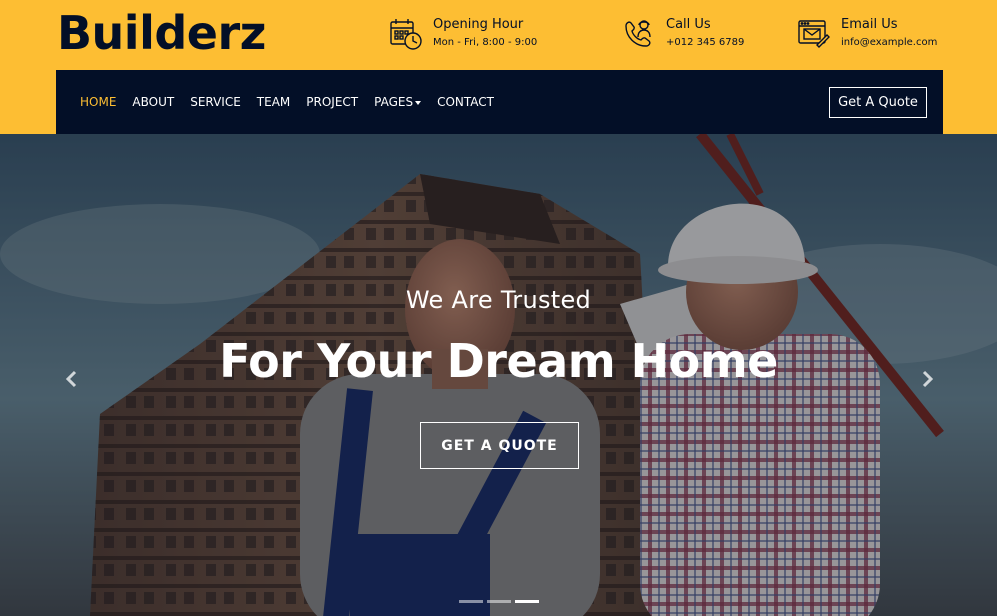 This screenshot has width=997, height=616. What do you see at coordinates (498, 300) in the screenshot?
I see `hero-subtitle: We Are Trusted` at bounding box center [498, 300].